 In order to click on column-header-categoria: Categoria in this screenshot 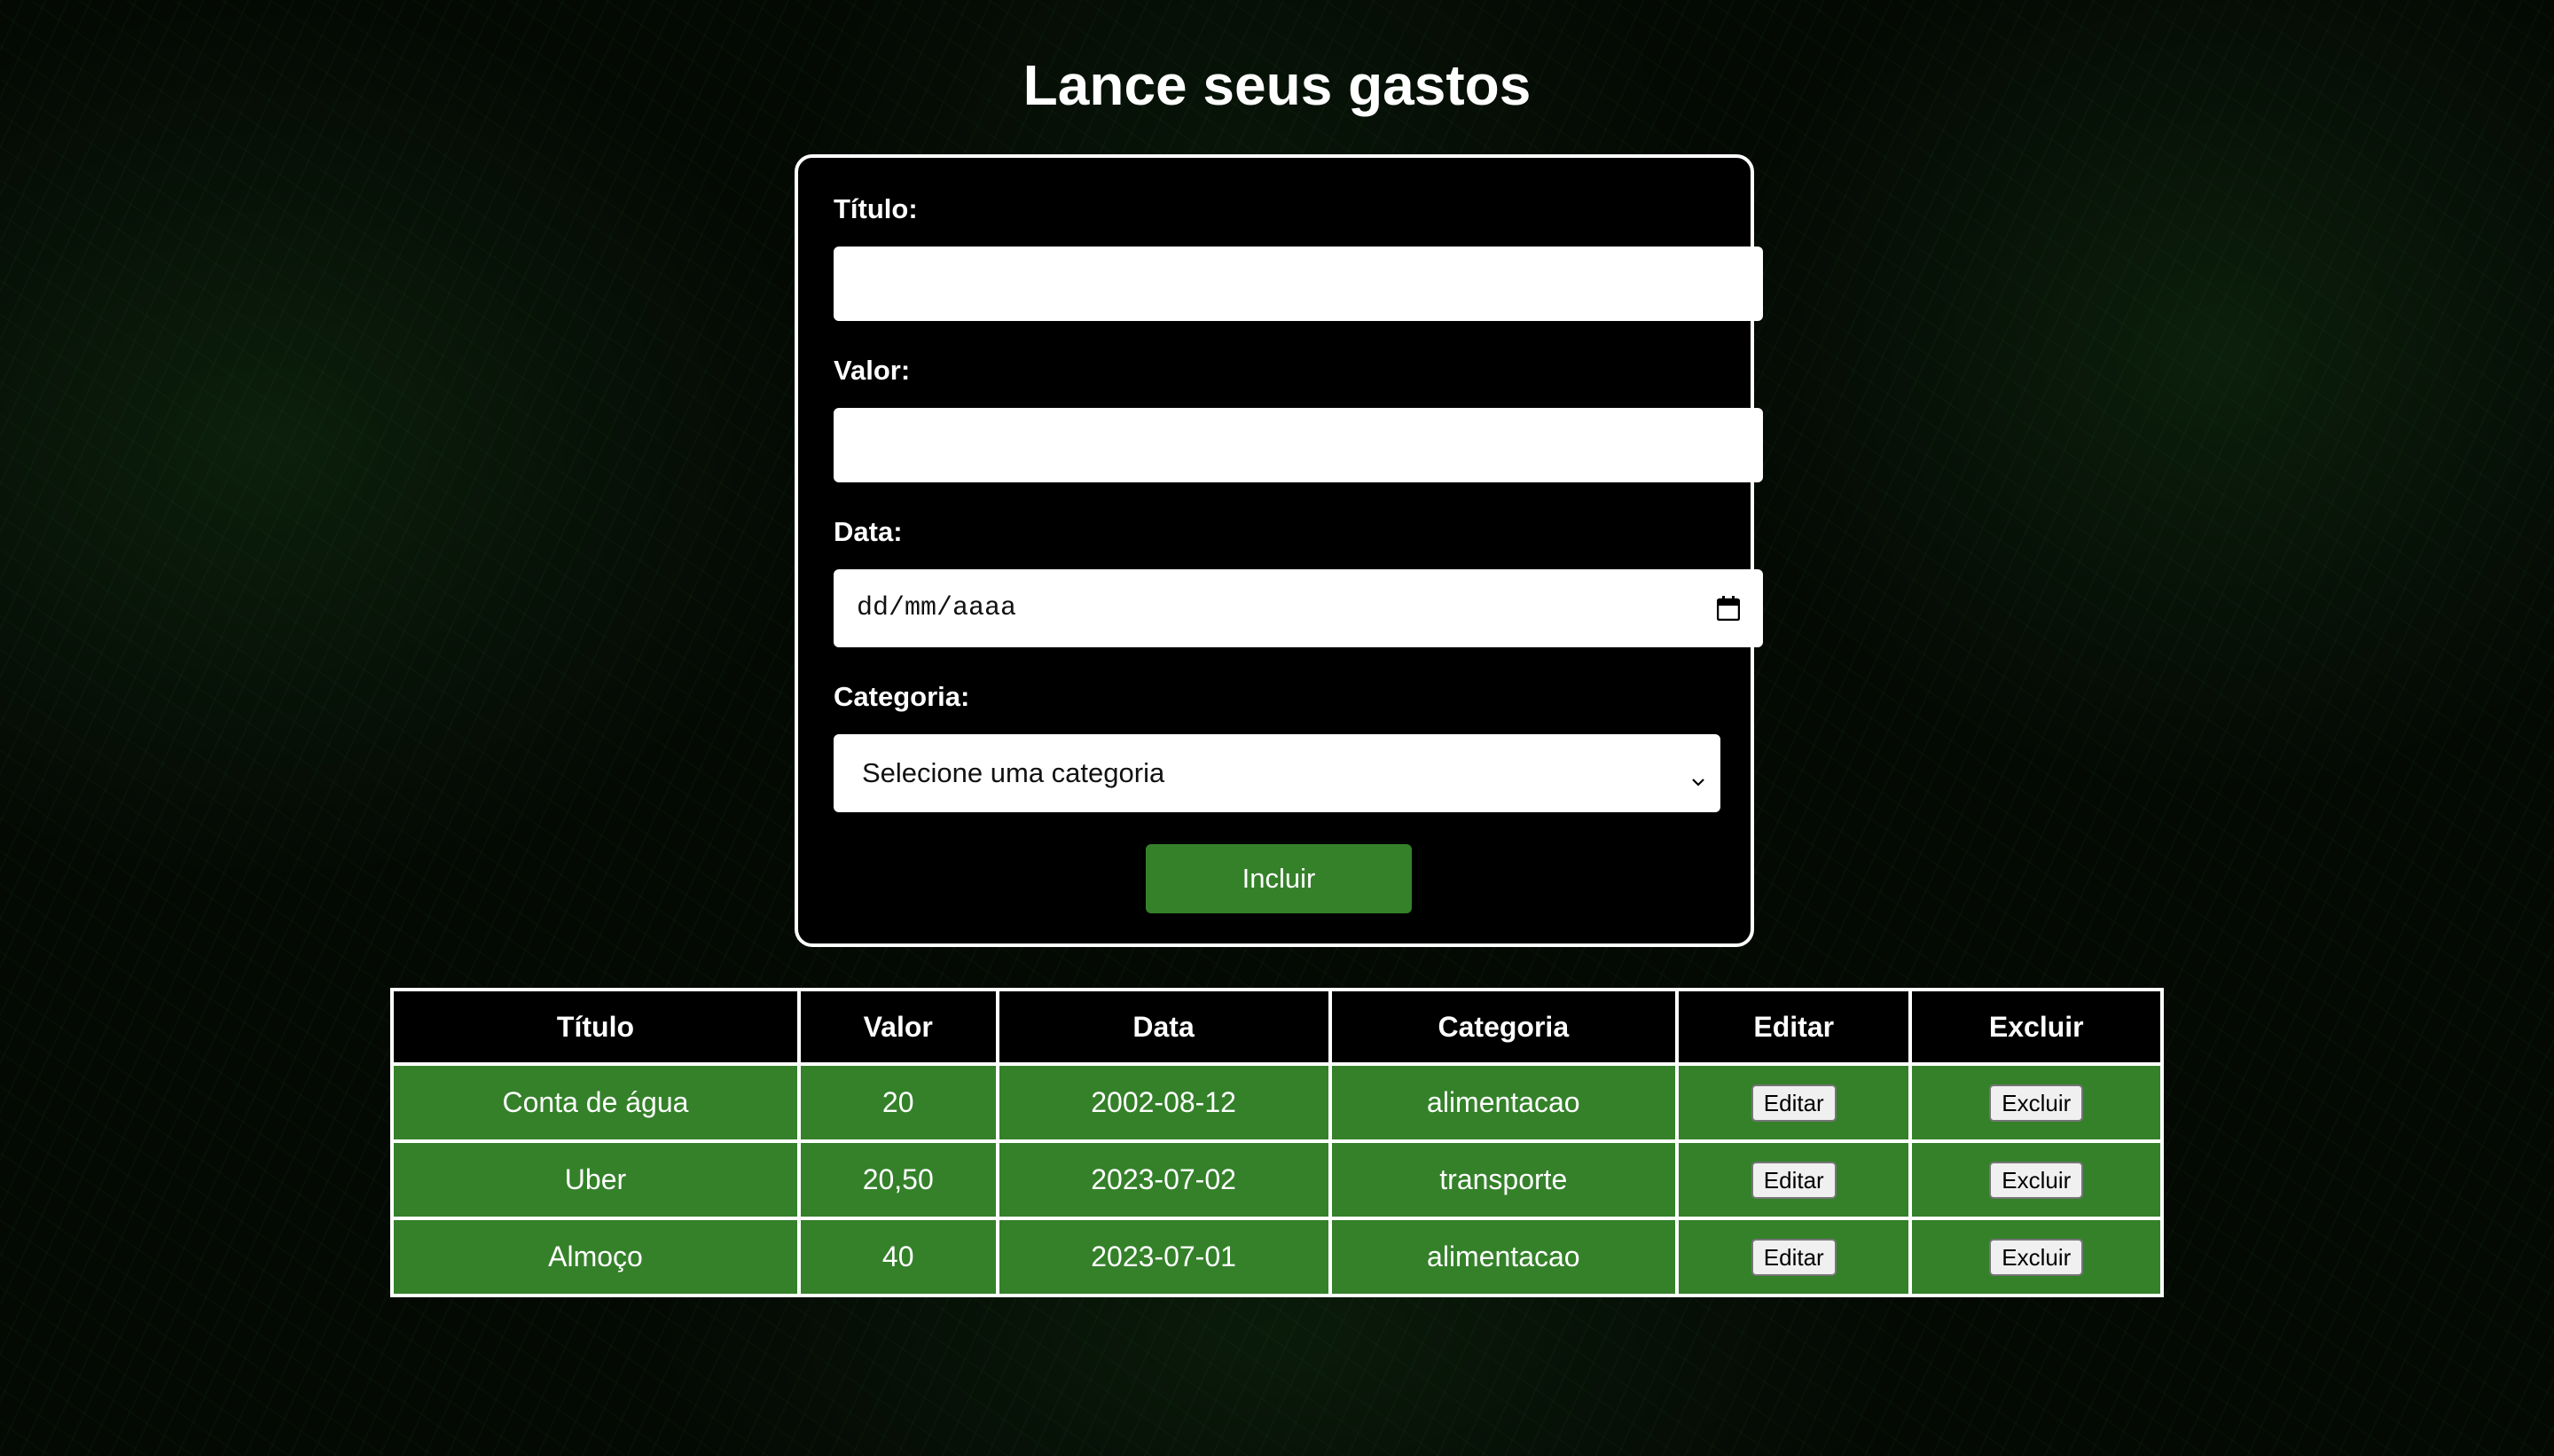, I will do `click(1503, 1027)`.